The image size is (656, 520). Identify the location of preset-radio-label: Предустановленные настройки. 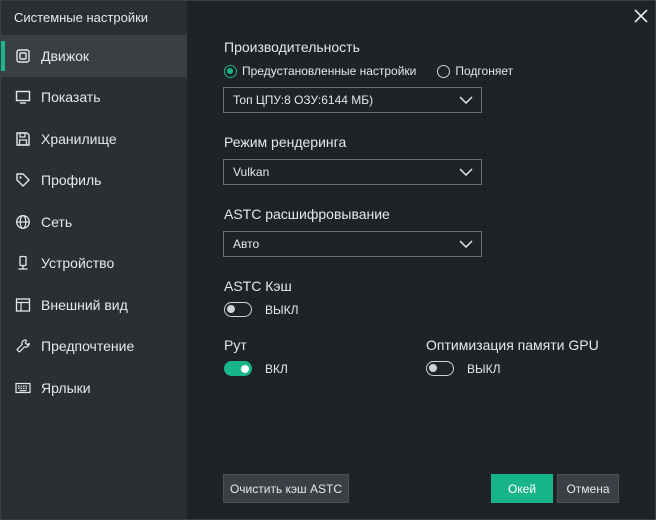
(329, 71).